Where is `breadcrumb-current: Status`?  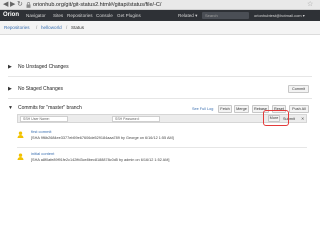 breadcrumb-current: Status is located at coordinates (78, 27).